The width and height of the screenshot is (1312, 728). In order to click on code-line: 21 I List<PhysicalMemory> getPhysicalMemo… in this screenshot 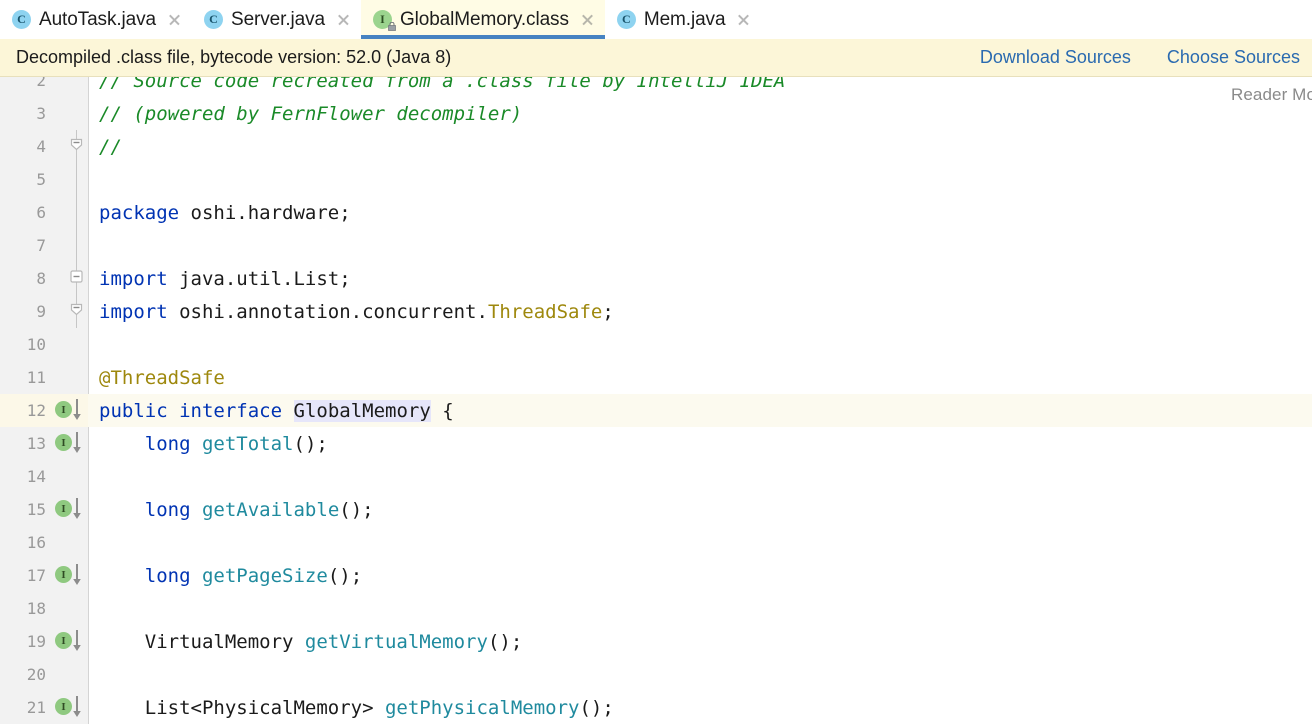, I will do `click(656, 707)`.